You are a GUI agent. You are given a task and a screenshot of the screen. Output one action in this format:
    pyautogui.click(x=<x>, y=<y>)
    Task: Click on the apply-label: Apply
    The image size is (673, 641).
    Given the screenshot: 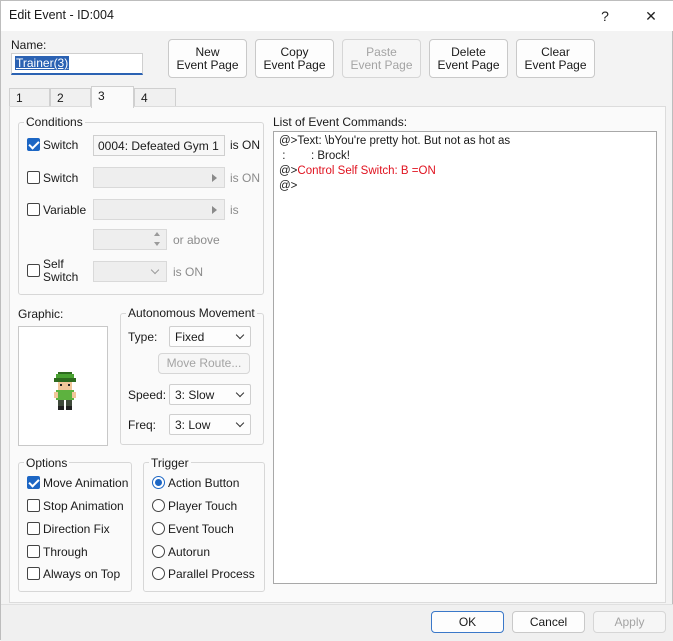 What is the action you would take?
    pyautogui.click(x=629, y=621)
    